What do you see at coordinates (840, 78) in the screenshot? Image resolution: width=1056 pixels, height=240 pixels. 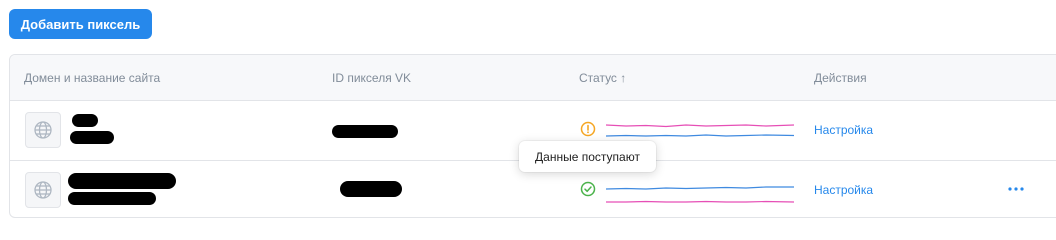 I see `column-header-actions: Действия` at bounding box center [840, 78].